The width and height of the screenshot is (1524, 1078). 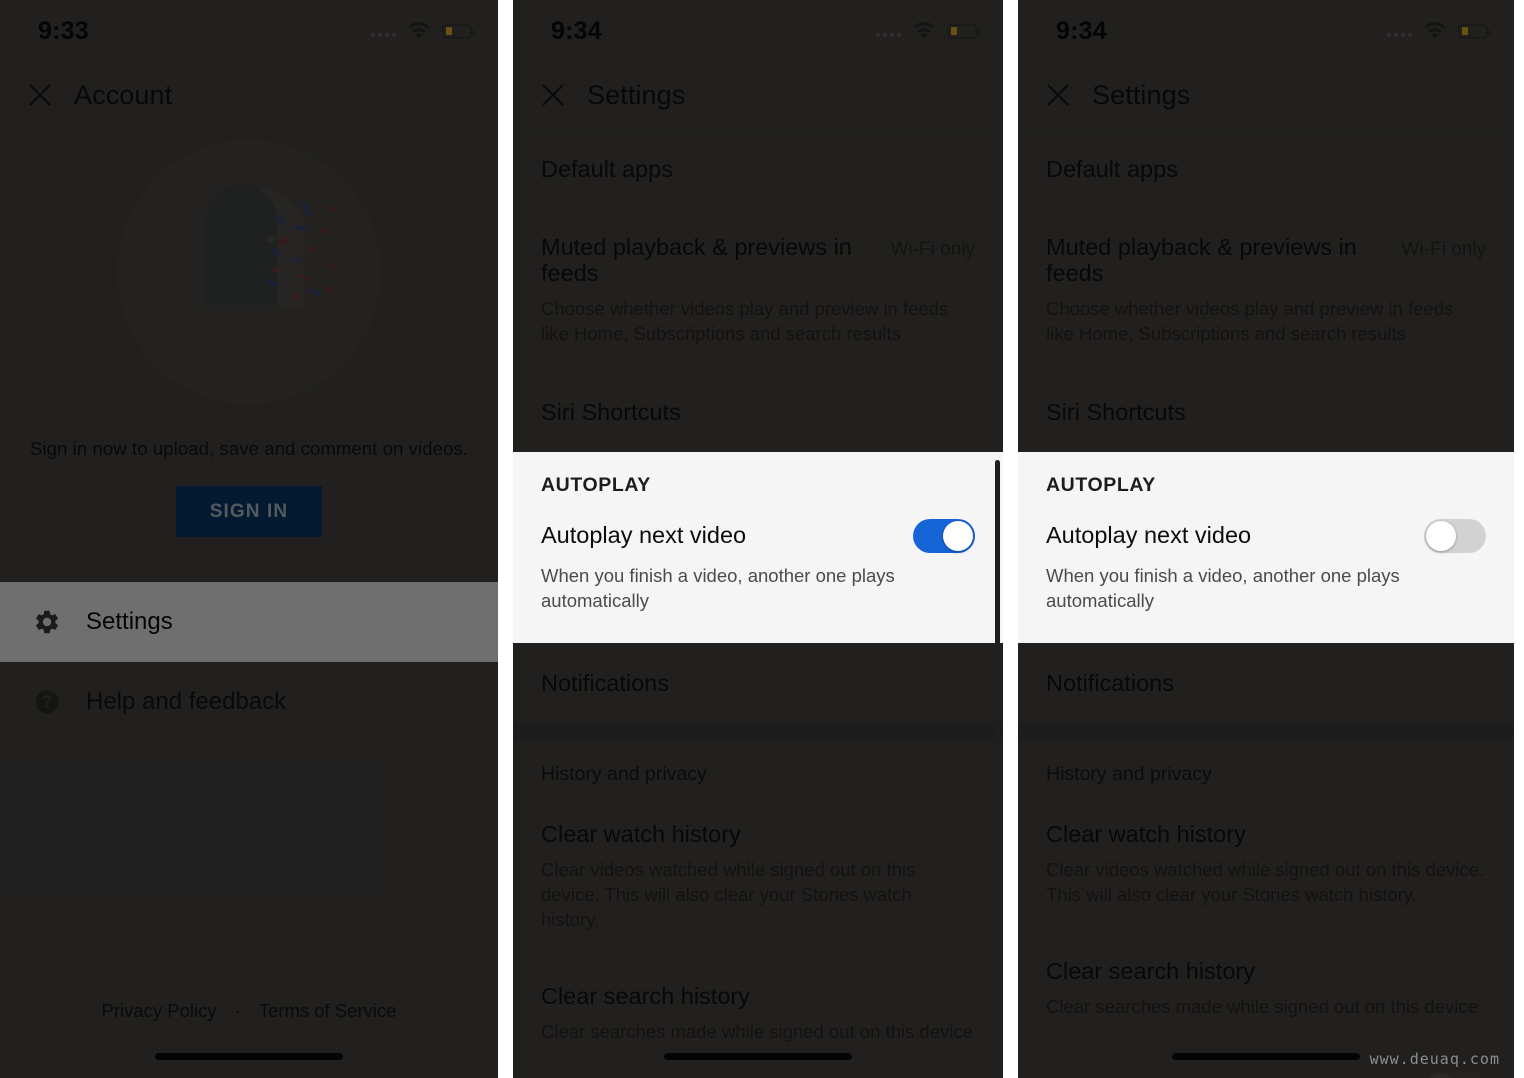 I want to click on menu-item-label: Help and feedback, so click(x=186, y=701).